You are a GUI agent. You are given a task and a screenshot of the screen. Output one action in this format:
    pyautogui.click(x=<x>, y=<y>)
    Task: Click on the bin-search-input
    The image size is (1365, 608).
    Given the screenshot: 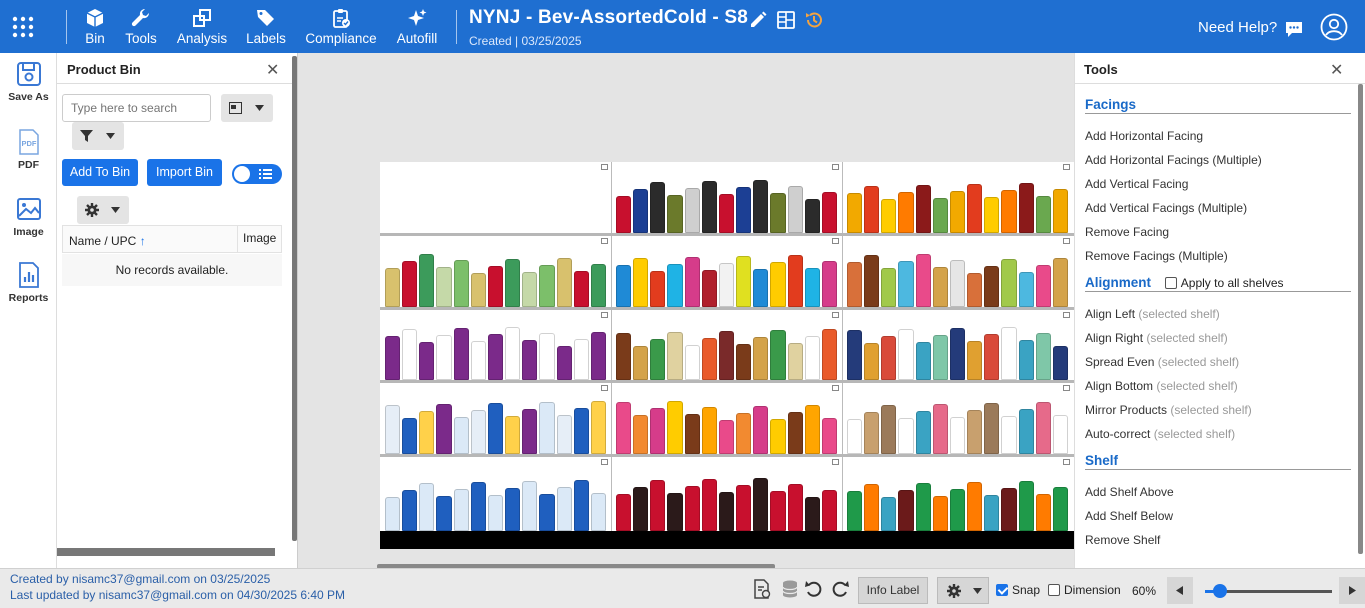 What is the action you would take?
    pyautogui.click(x=136, y=108)
    